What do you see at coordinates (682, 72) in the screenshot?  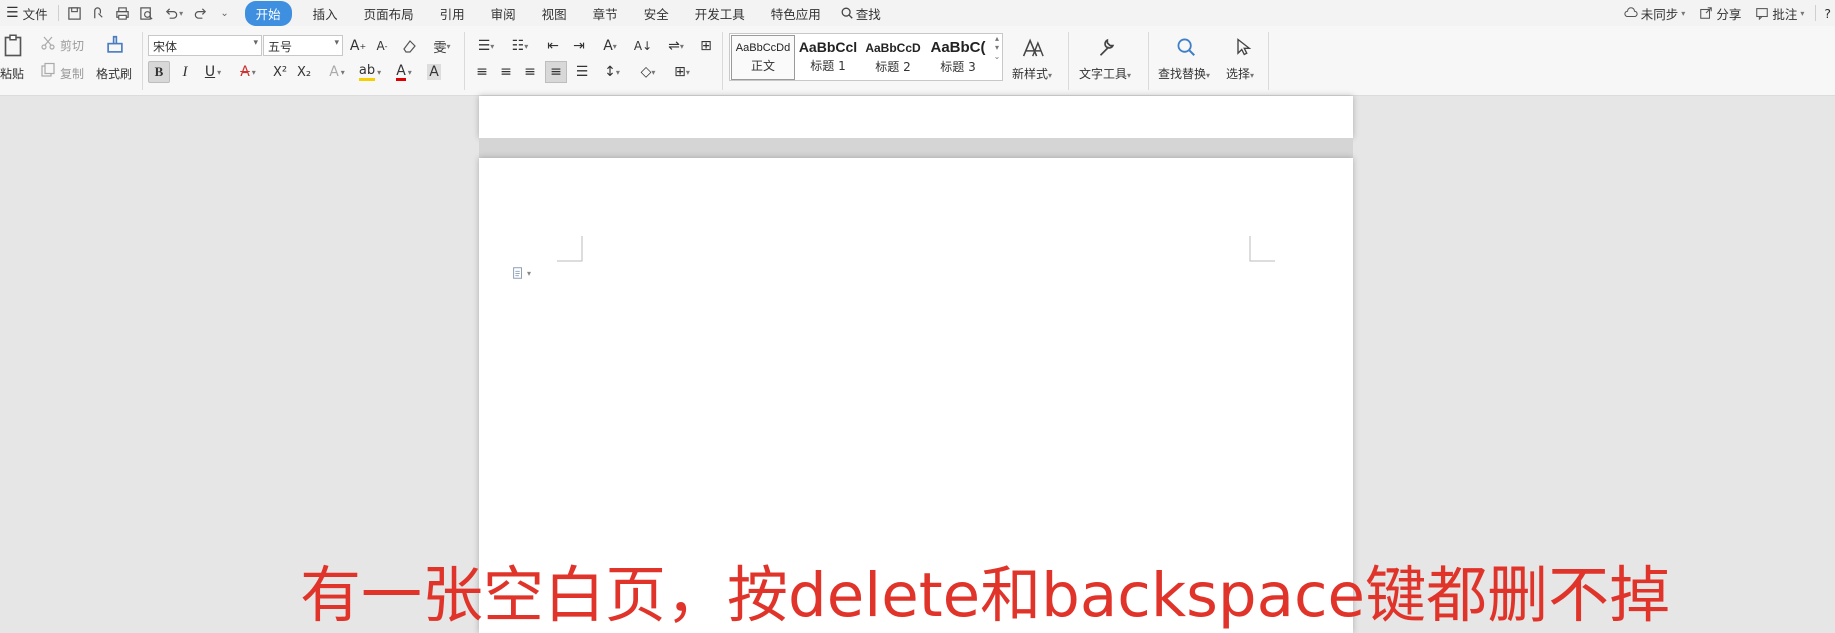 I see `borders-button: ⊞ ▾` at bounding box center [682, 72].